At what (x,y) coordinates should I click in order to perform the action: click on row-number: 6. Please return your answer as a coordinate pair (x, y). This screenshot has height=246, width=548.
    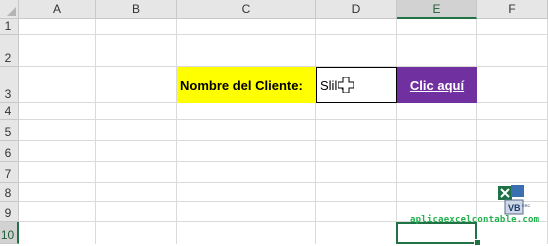
    Looking at the image, I should click on (8, 153).